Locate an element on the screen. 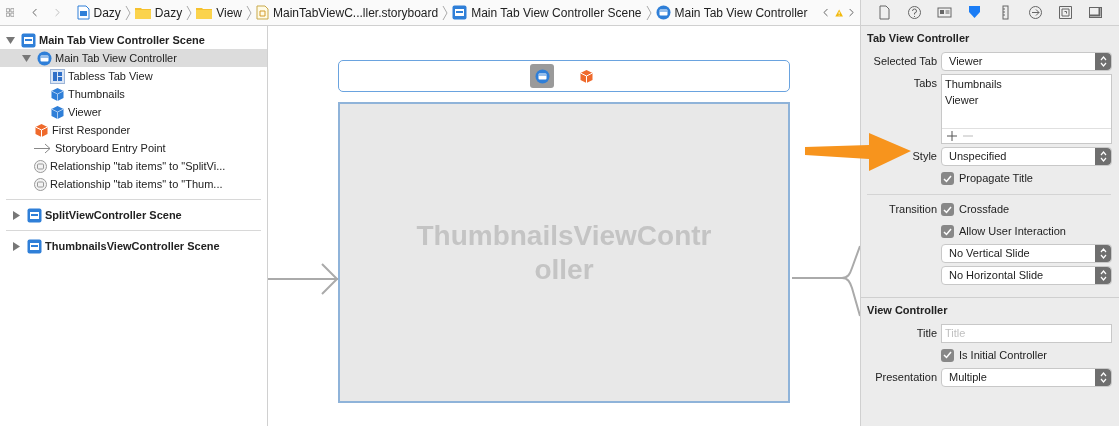 This screenshot has height=426, width=1119. outline-label: Main Tab View Controller Scene is located at coordinates (122, 40).